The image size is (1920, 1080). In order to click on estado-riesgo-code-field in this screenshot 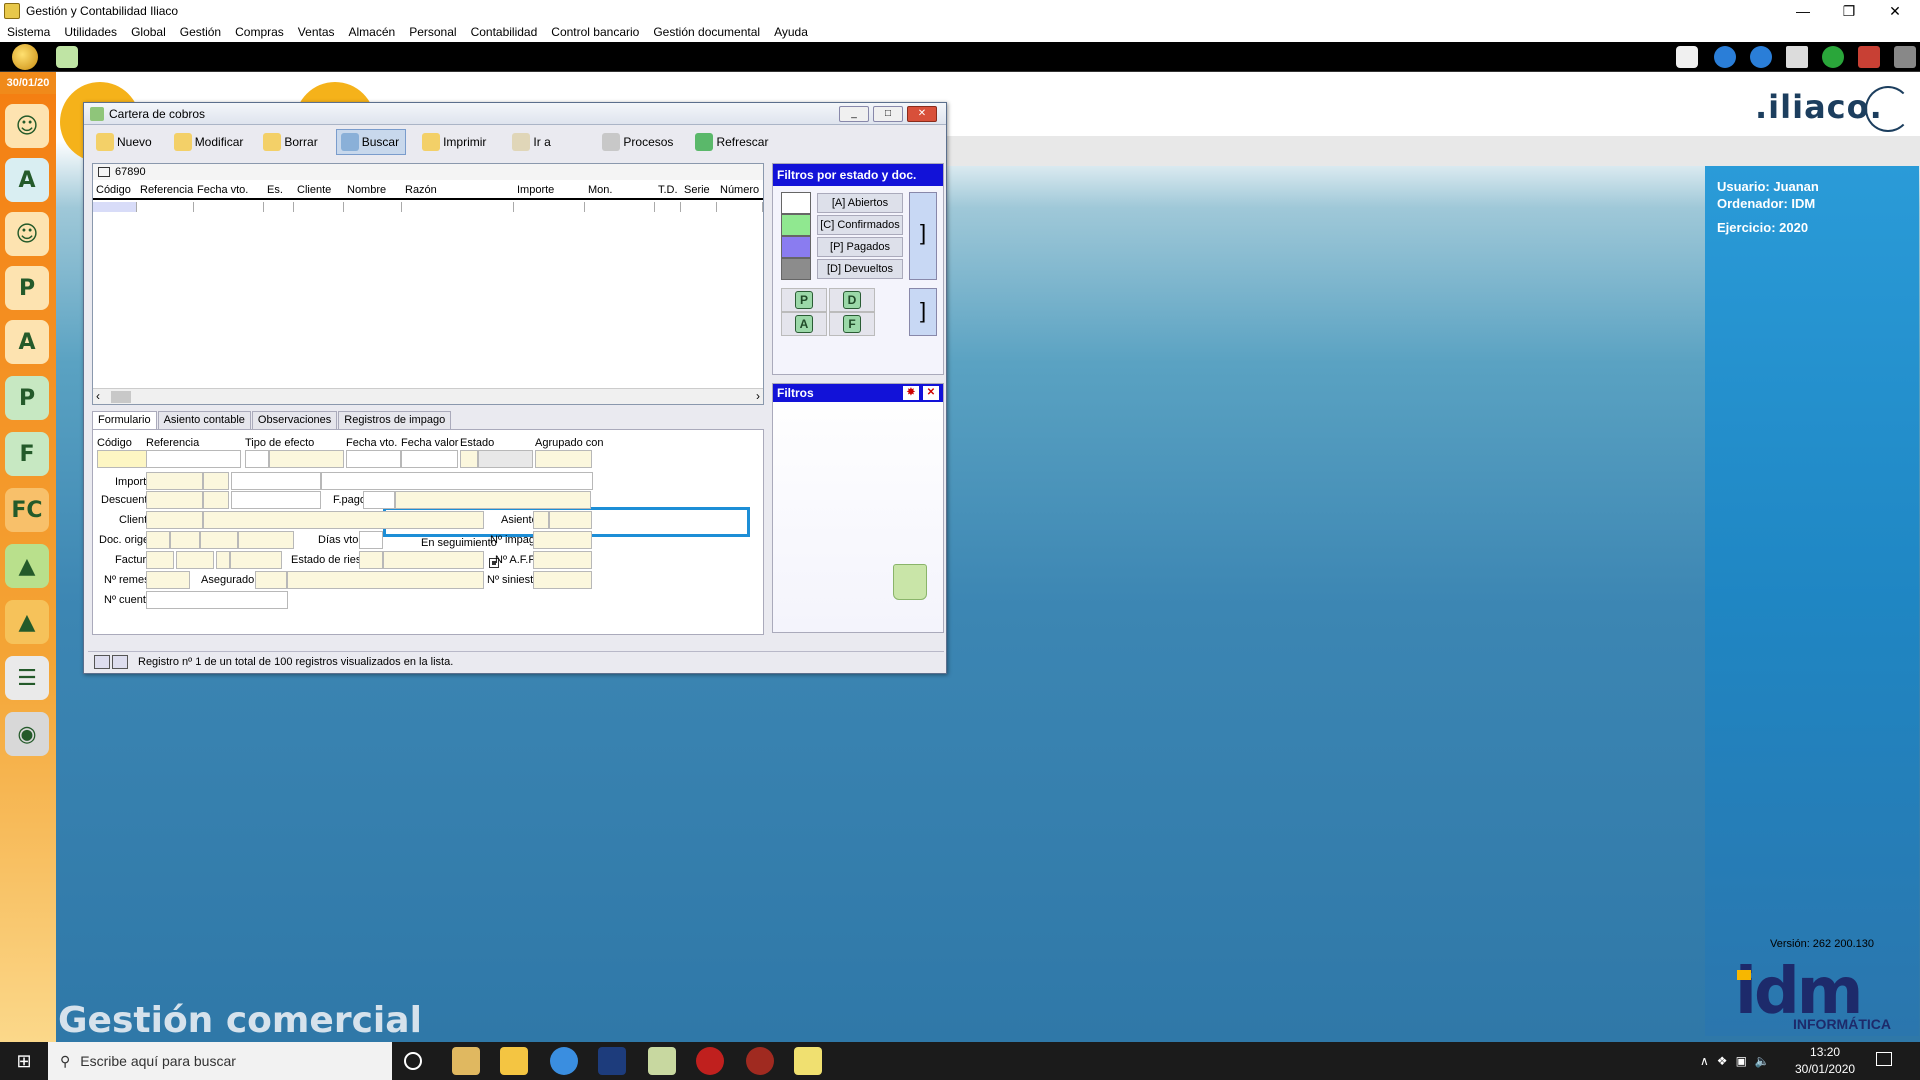, I will do `click(371, 560)`.